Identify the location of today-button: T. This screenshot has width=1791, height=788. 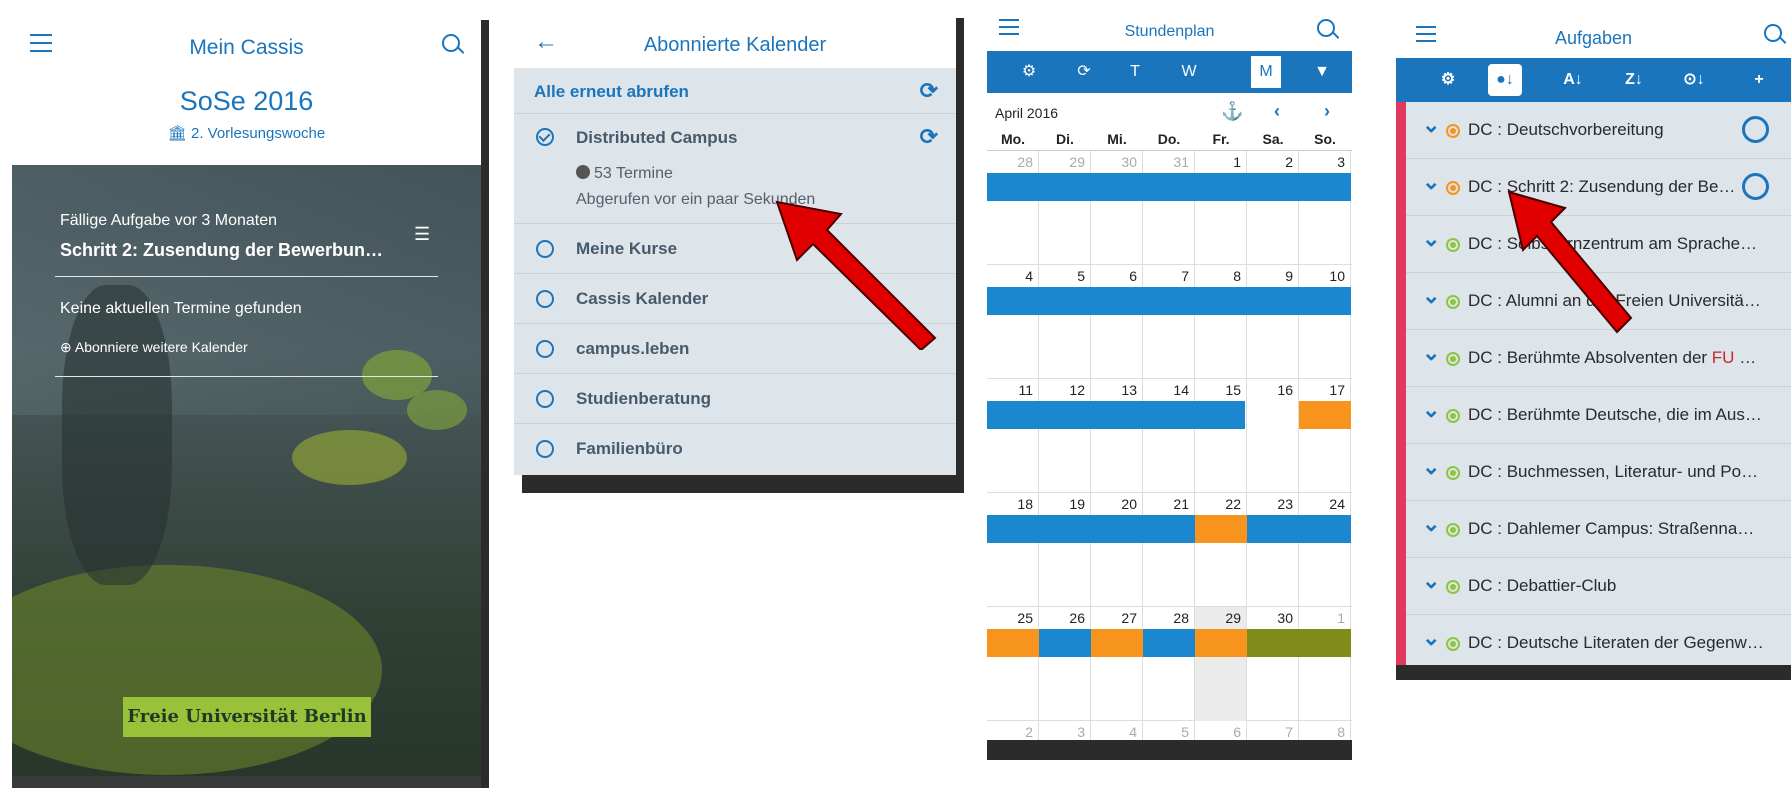
(1135, 72).